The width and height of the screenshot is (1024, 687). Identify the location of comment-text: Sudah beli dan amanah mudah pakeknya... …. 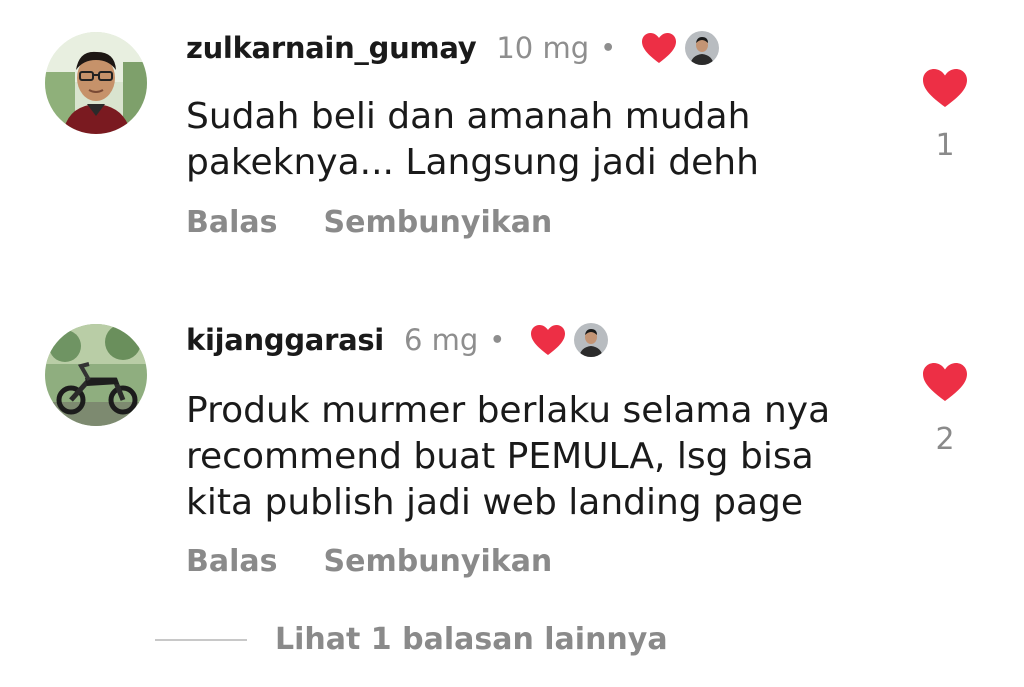
(472, 139).